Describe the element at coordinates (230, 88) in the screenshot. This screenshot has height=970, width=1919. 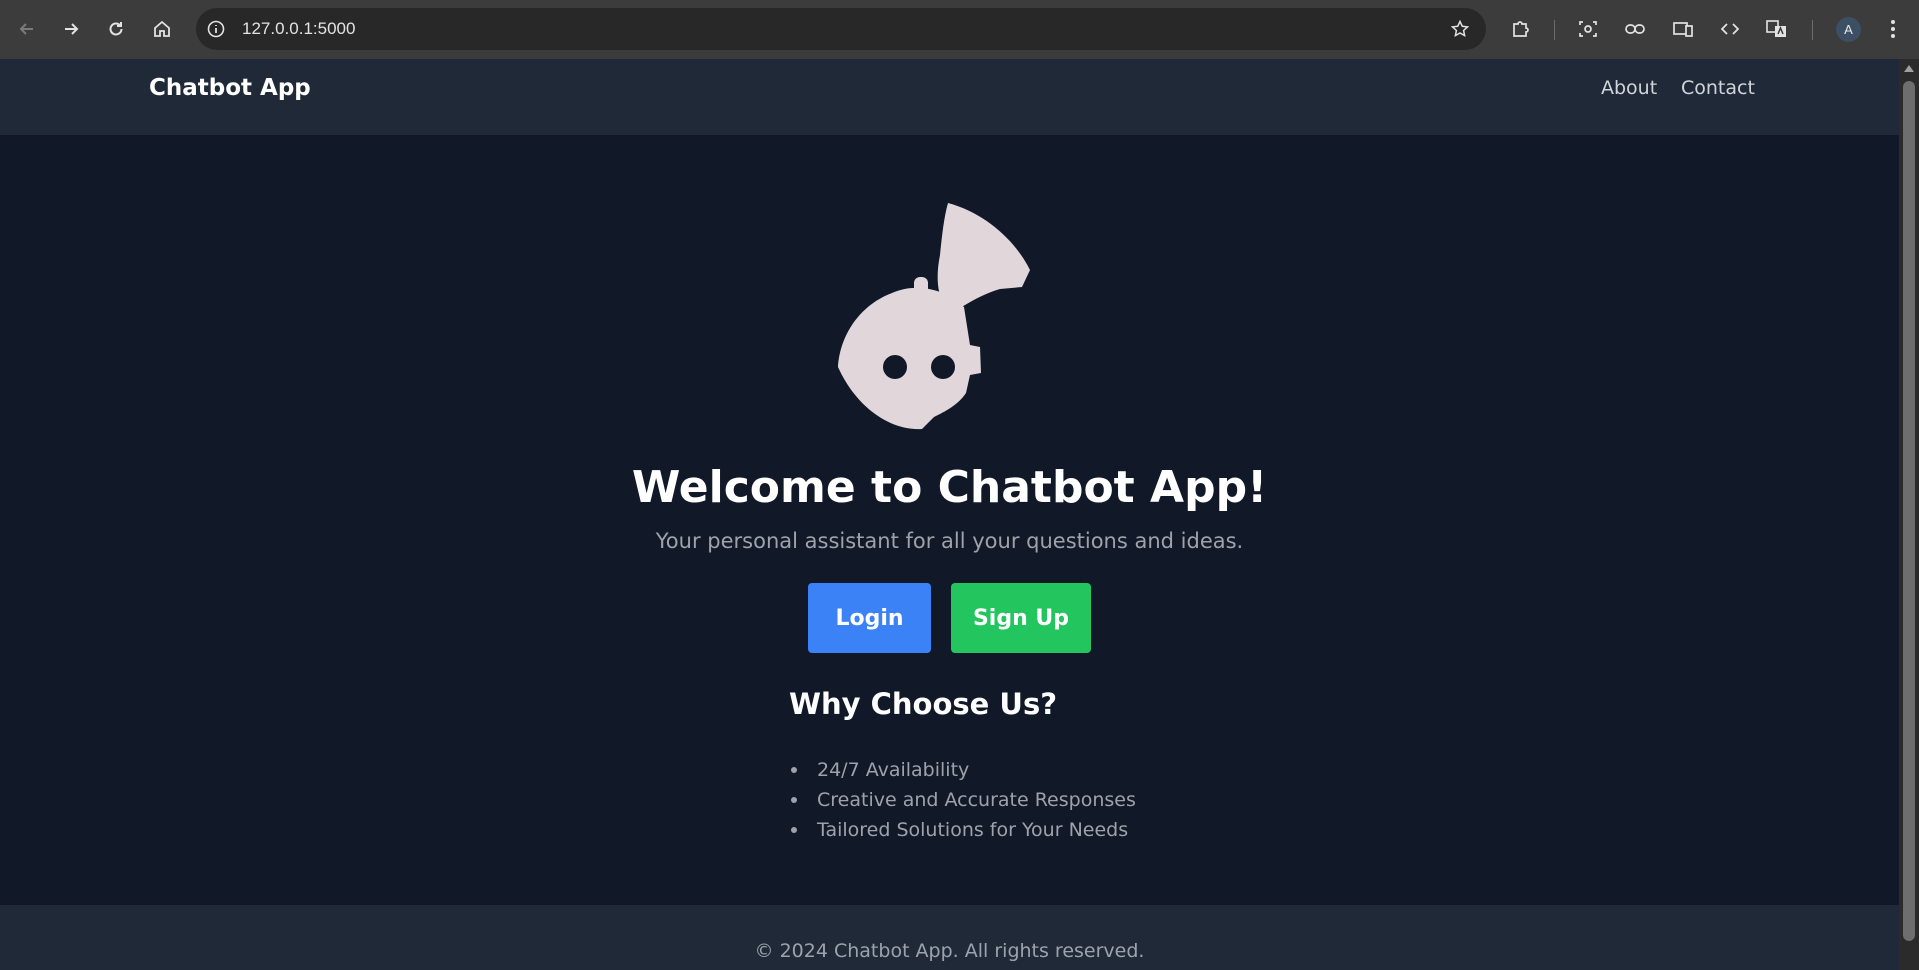
I see `brand-logo-text: Chatbot App` at that location.